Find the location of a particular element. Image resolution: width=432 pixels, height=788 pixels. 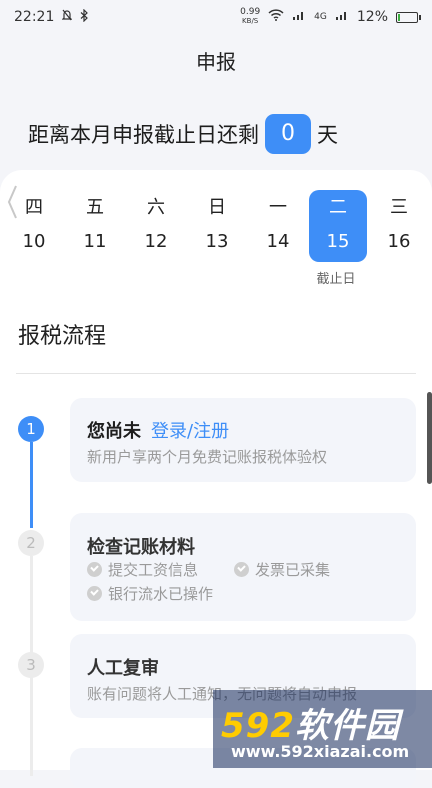

signal-icon is located at coordinates (299, 17).